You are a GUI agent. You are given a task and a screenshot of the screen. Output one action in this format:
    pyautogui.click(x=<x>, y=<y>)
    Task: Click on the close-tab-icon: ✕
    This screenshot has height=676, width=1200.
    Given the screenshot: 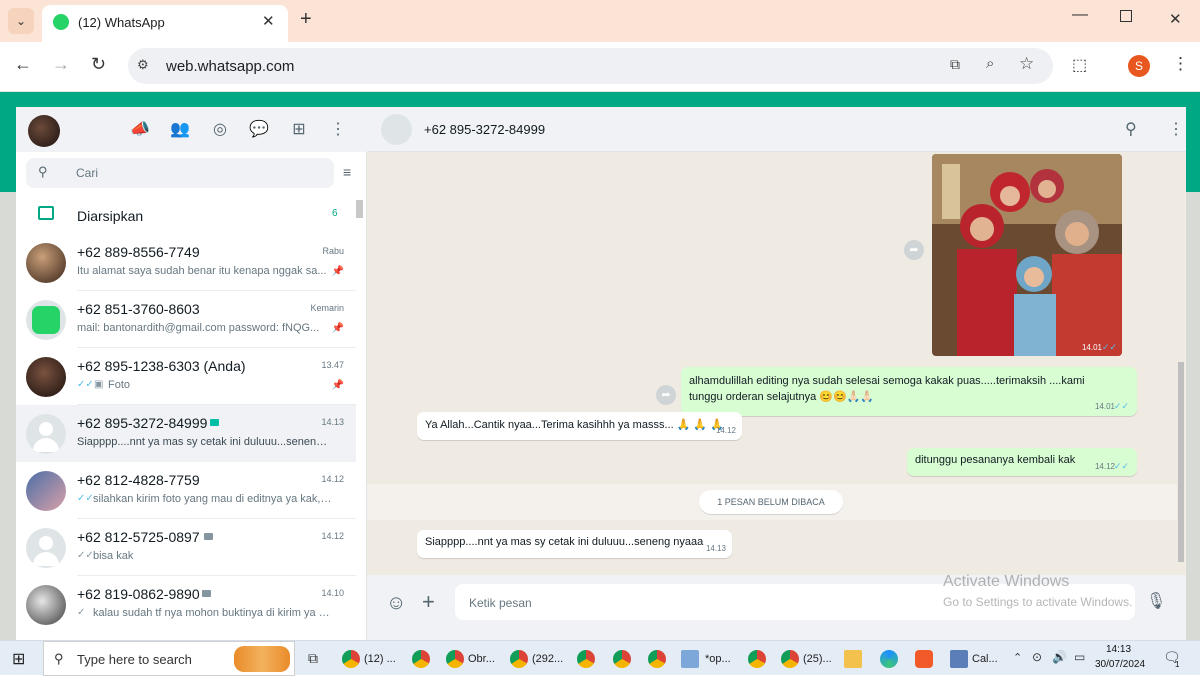 What is the action you would take?
    pyautogui.click(x=268, y=21)
    